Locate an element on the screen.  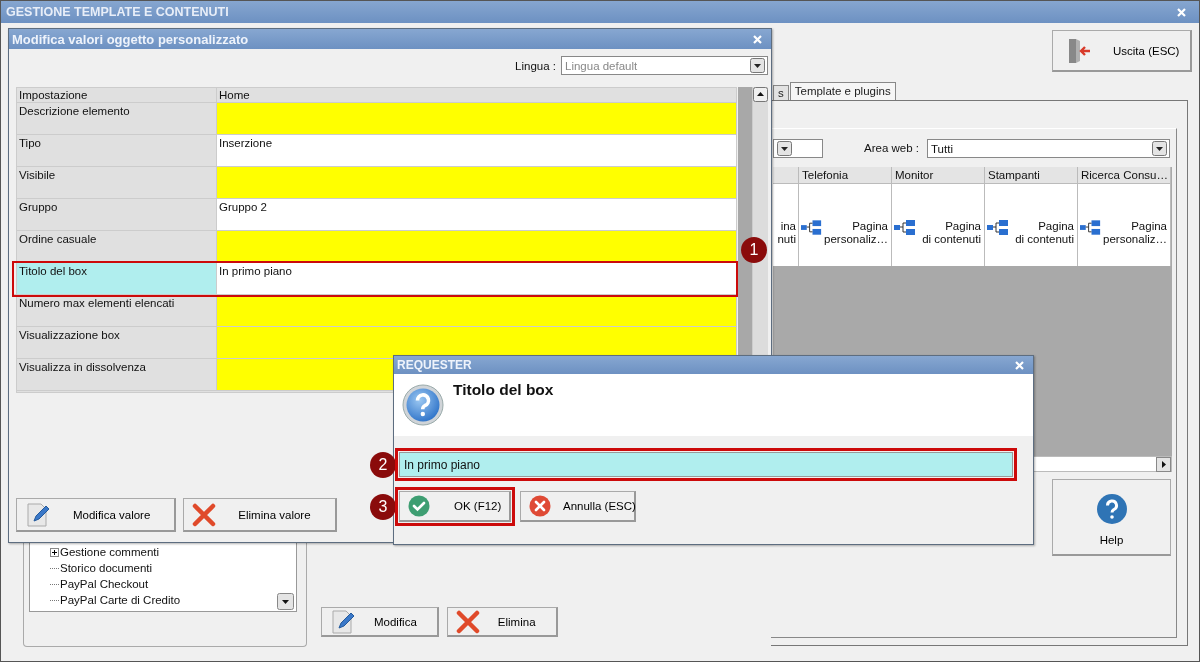
edit-button: Modifica is located at coordinates (380, 622).